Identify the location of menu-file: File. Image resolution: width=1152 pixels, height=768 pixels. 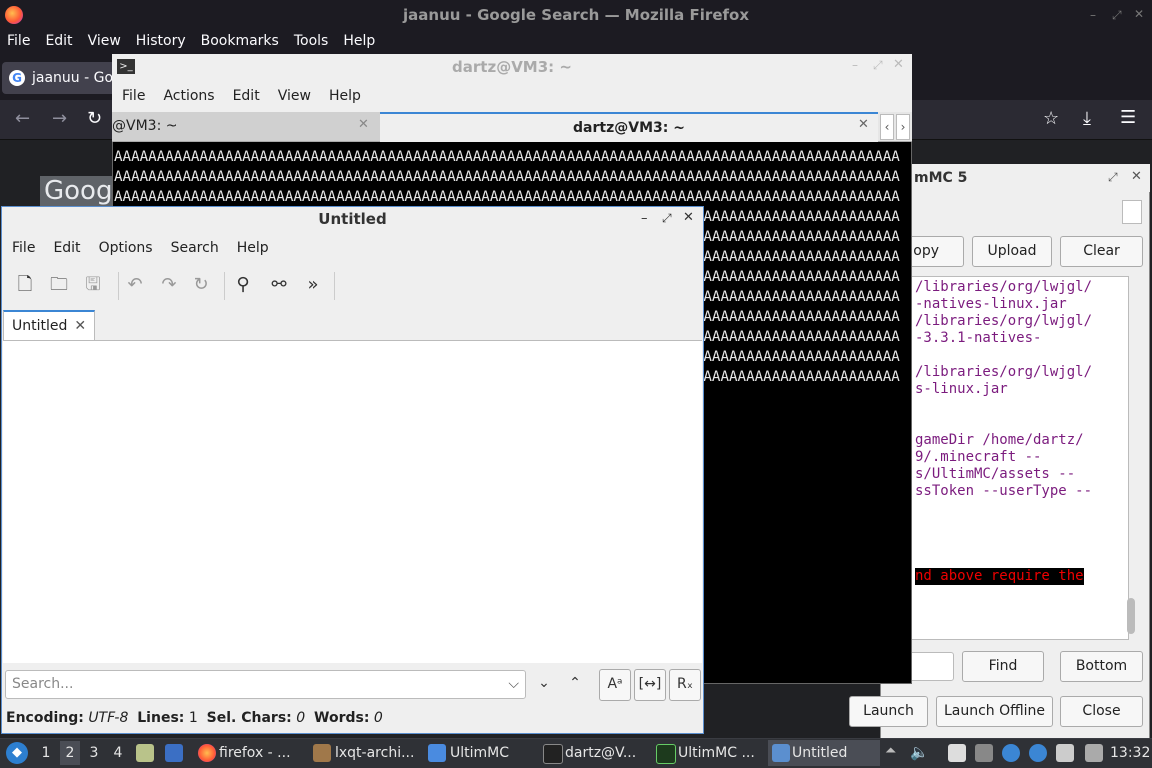
(19, 41).